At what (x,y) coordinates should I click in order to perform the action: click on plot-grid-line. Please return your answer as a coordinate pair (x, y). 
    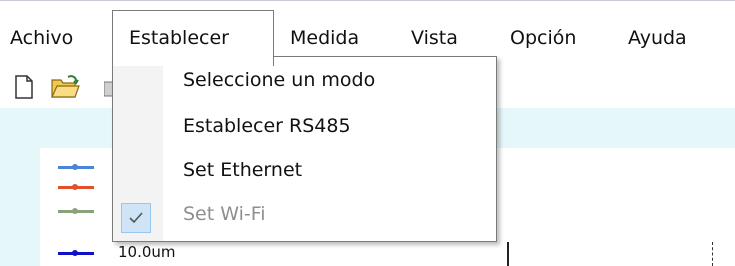
    Looking at the image, I should click on (712, 254).